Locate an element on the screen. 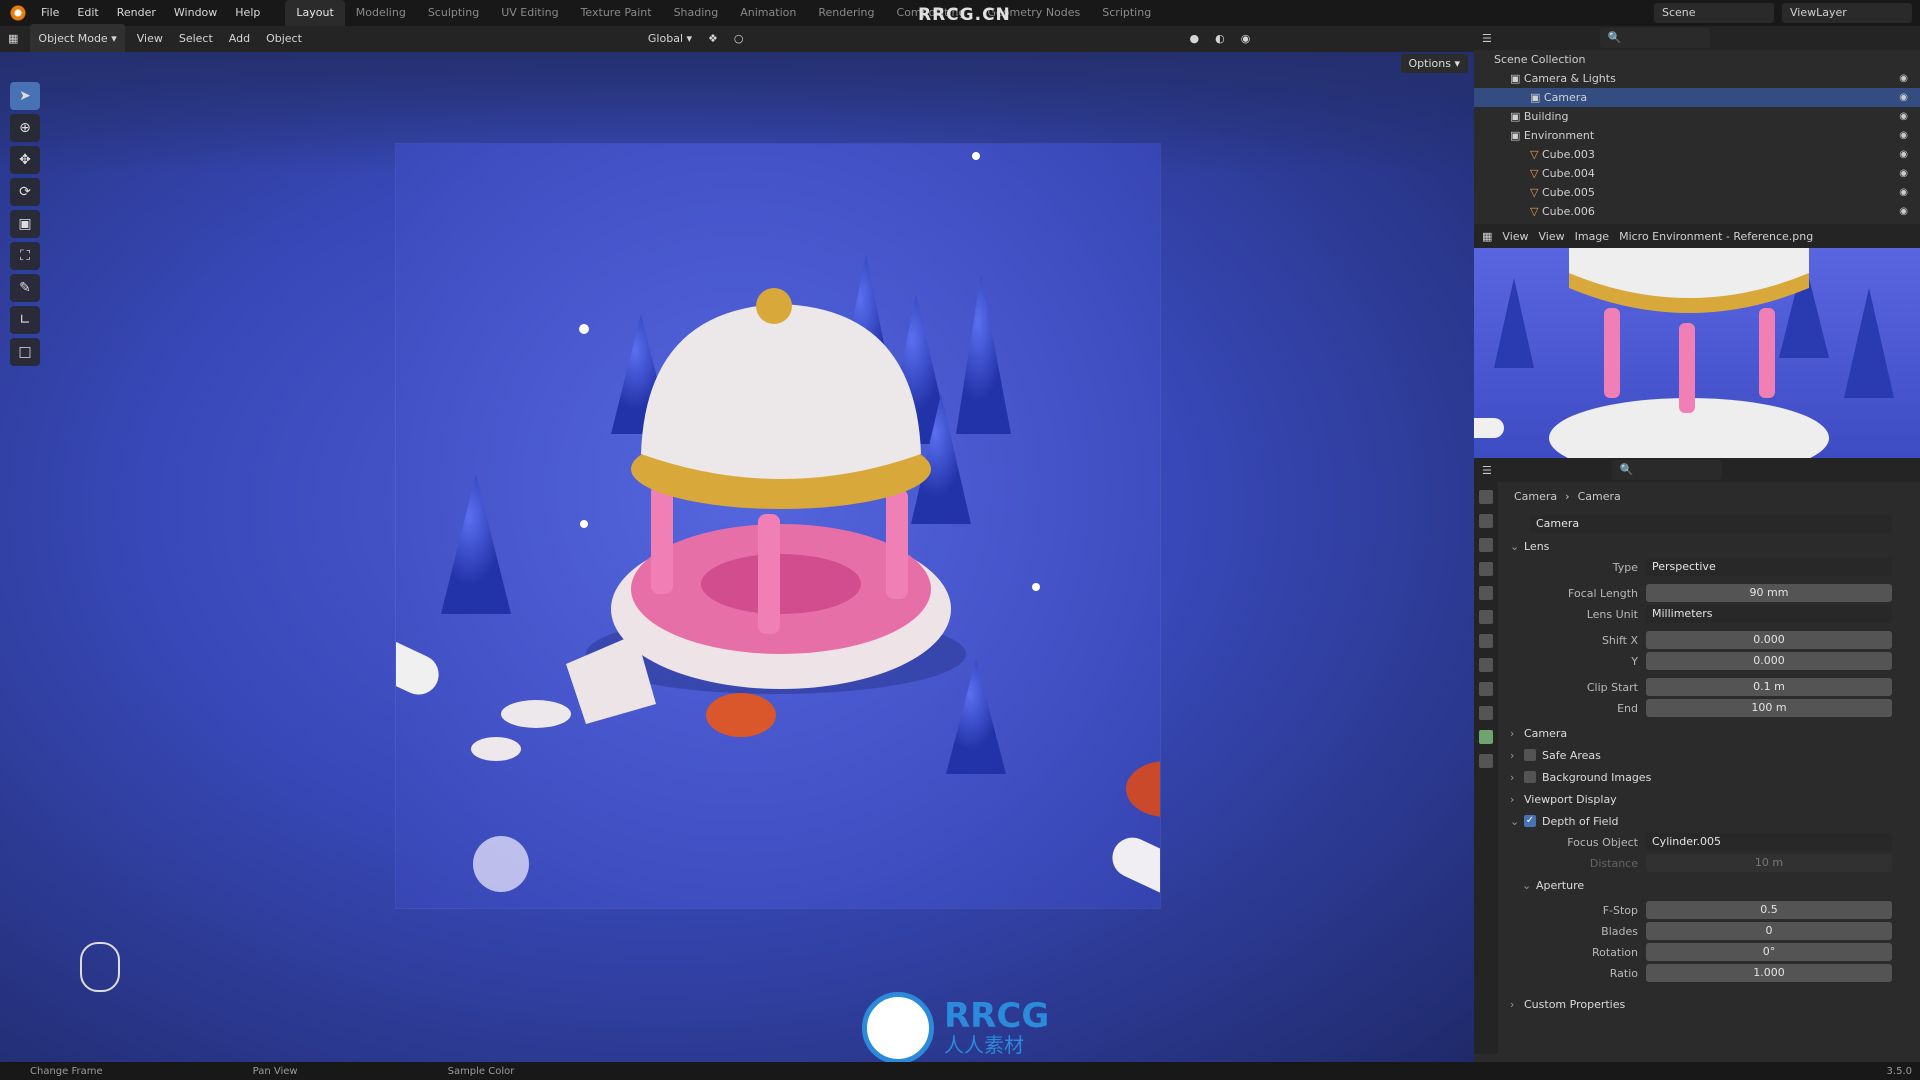  move-tool-icon: ✥ is located at coordinates (25, 160).